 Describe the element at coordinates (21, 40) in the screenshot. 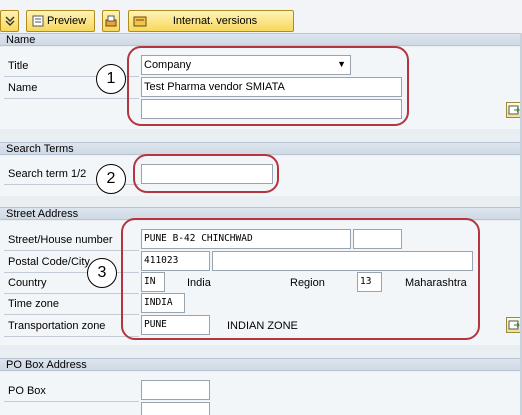

I see `name-section-title: Name` at that location.